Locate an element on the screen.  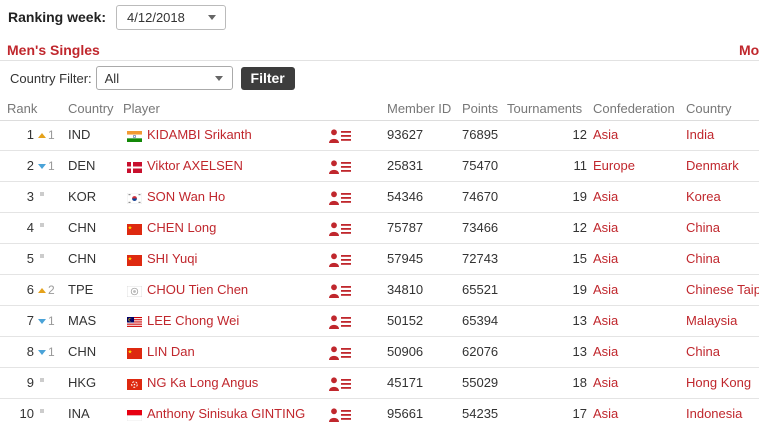
player-link: LIN Dan is located at coordinates (171, 351).